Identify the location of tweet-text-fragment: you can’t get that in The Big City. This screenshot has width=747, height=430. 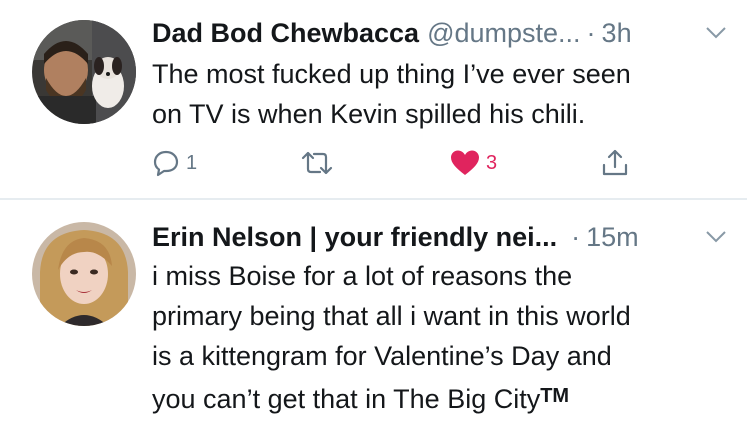
(346, 399).